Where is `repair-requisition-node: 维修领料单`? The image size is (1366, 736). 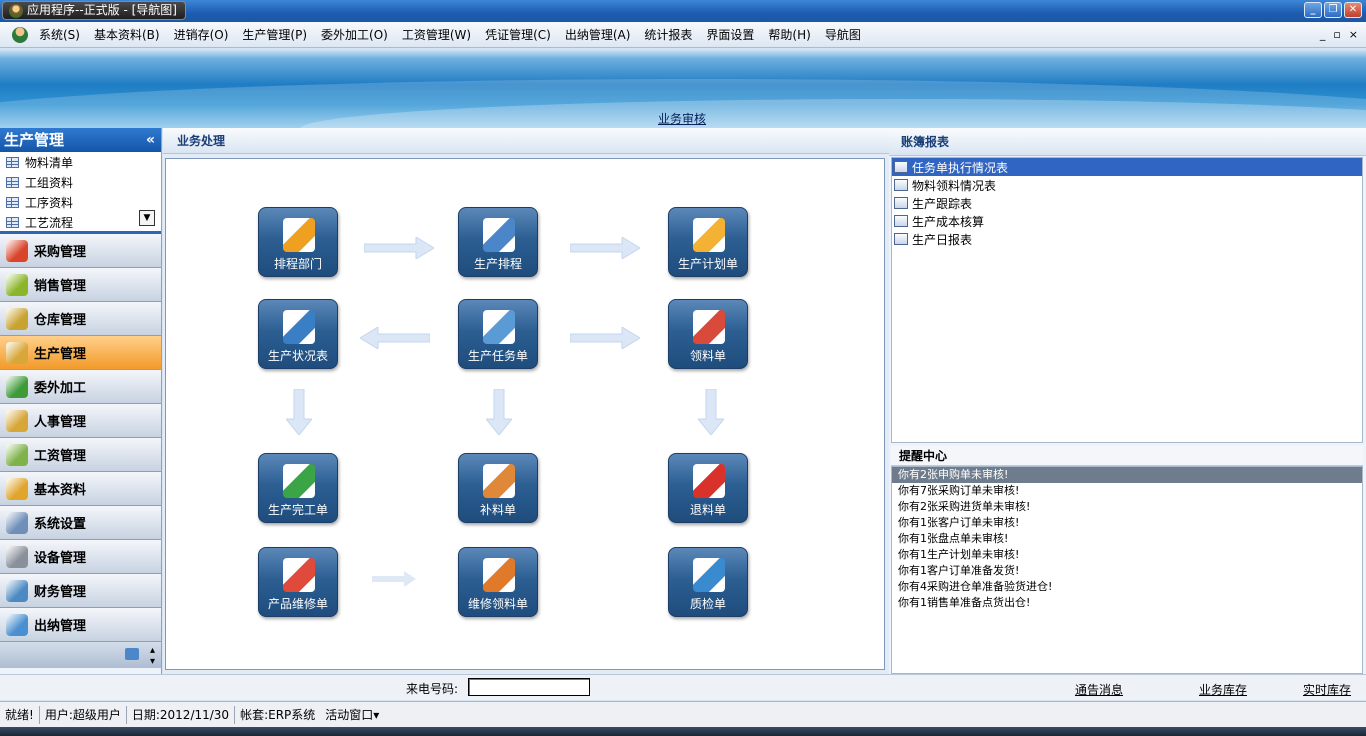
repair-requisition-node: 维修领料单 is located at coordinates (498, 582).